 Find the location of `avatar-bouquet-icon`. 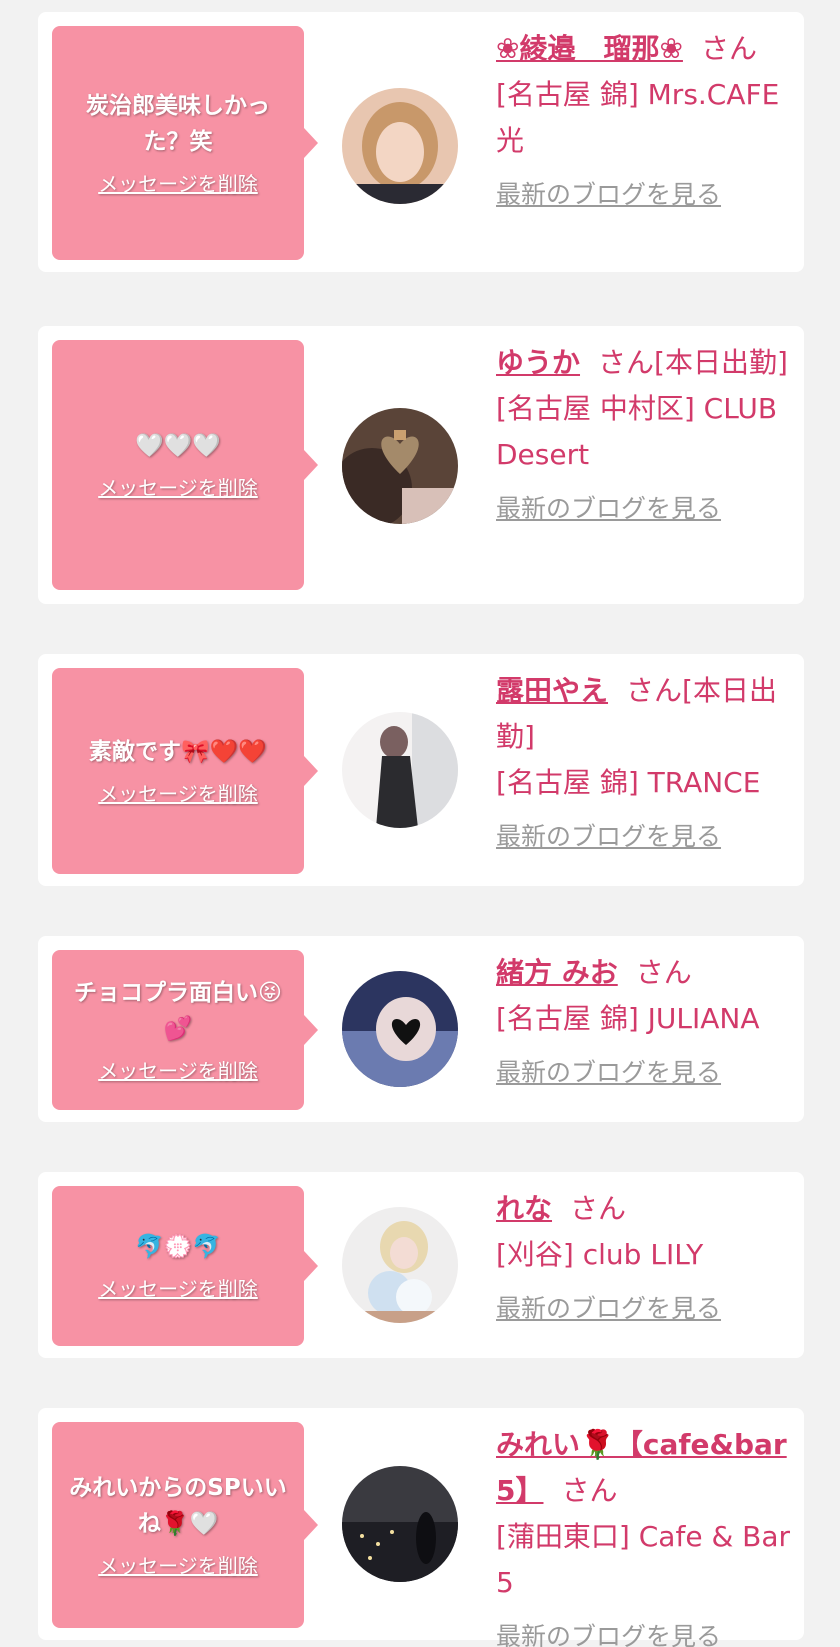

avatar-bouquet-icon is located at coordinates (400, 1265).